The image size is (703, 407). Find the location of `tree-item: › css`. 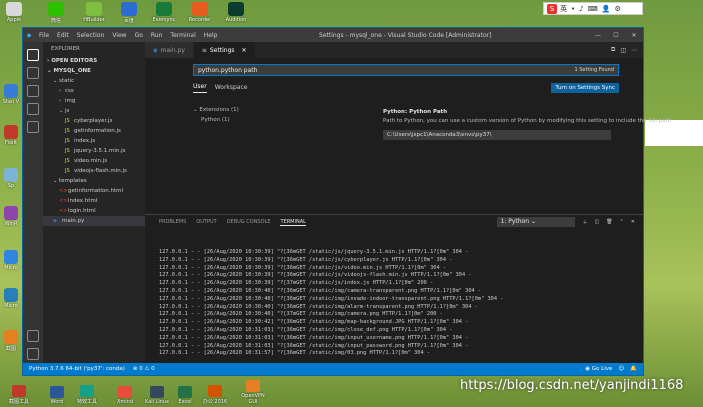

tree-item: › css is located at coordinates (94, 91).